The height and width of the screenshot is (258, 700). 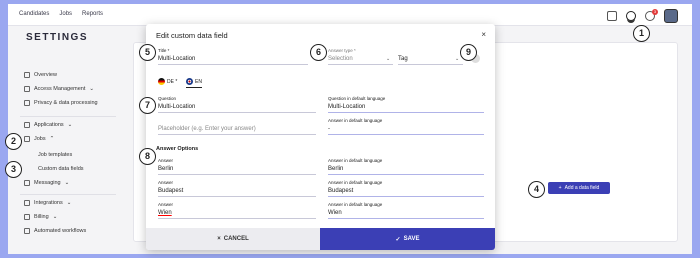 What do you see at coordinates (631, 16) in the screenshot?
I see `settings-gear-icon` at bounding box center [631, 16].